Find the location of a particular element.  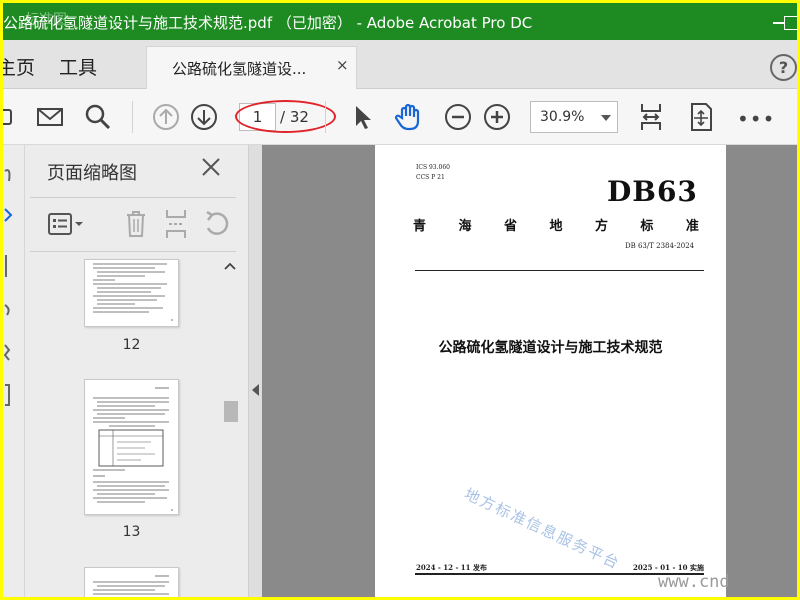

zoom-out-icon is located at coordinates (458, 117).